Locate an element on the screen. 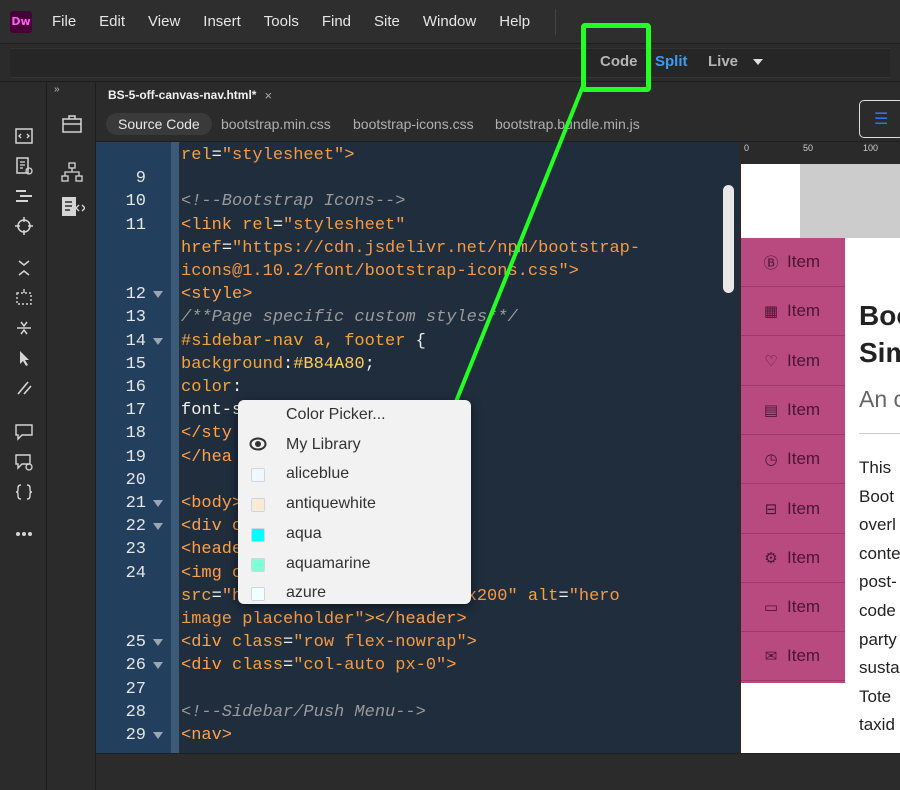  open-documents-icon is located at coordinates (24, 136).